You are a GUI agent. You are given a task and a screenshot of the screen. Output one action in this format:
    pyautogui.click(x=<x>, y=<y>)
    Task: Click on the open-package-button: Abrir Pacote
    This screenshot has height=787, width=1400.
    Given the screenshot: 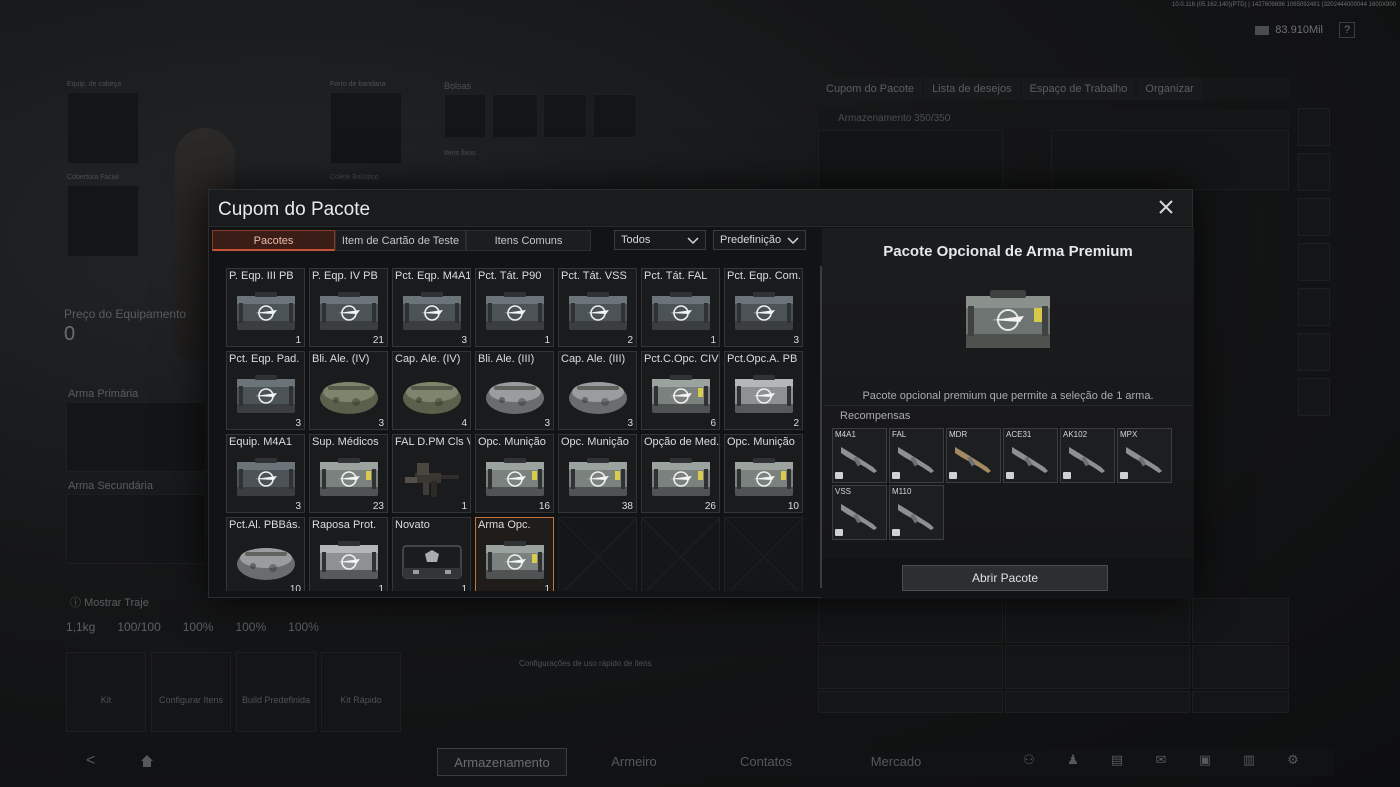 What is the action you would take?
    pyautogui.click(x=1005, y=578)
    